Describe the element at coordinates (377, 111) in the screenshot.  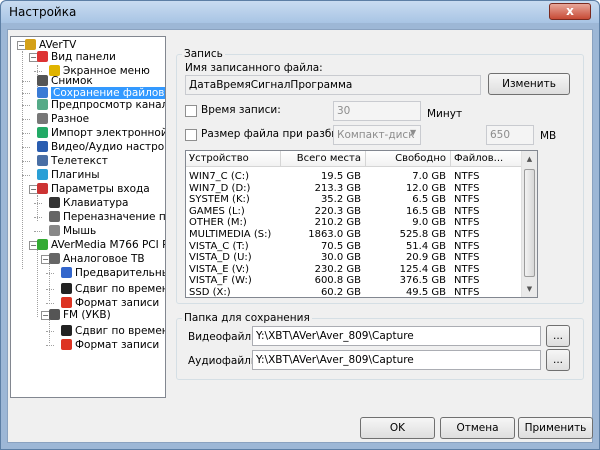
I see `record-time-input: 30` at that location.